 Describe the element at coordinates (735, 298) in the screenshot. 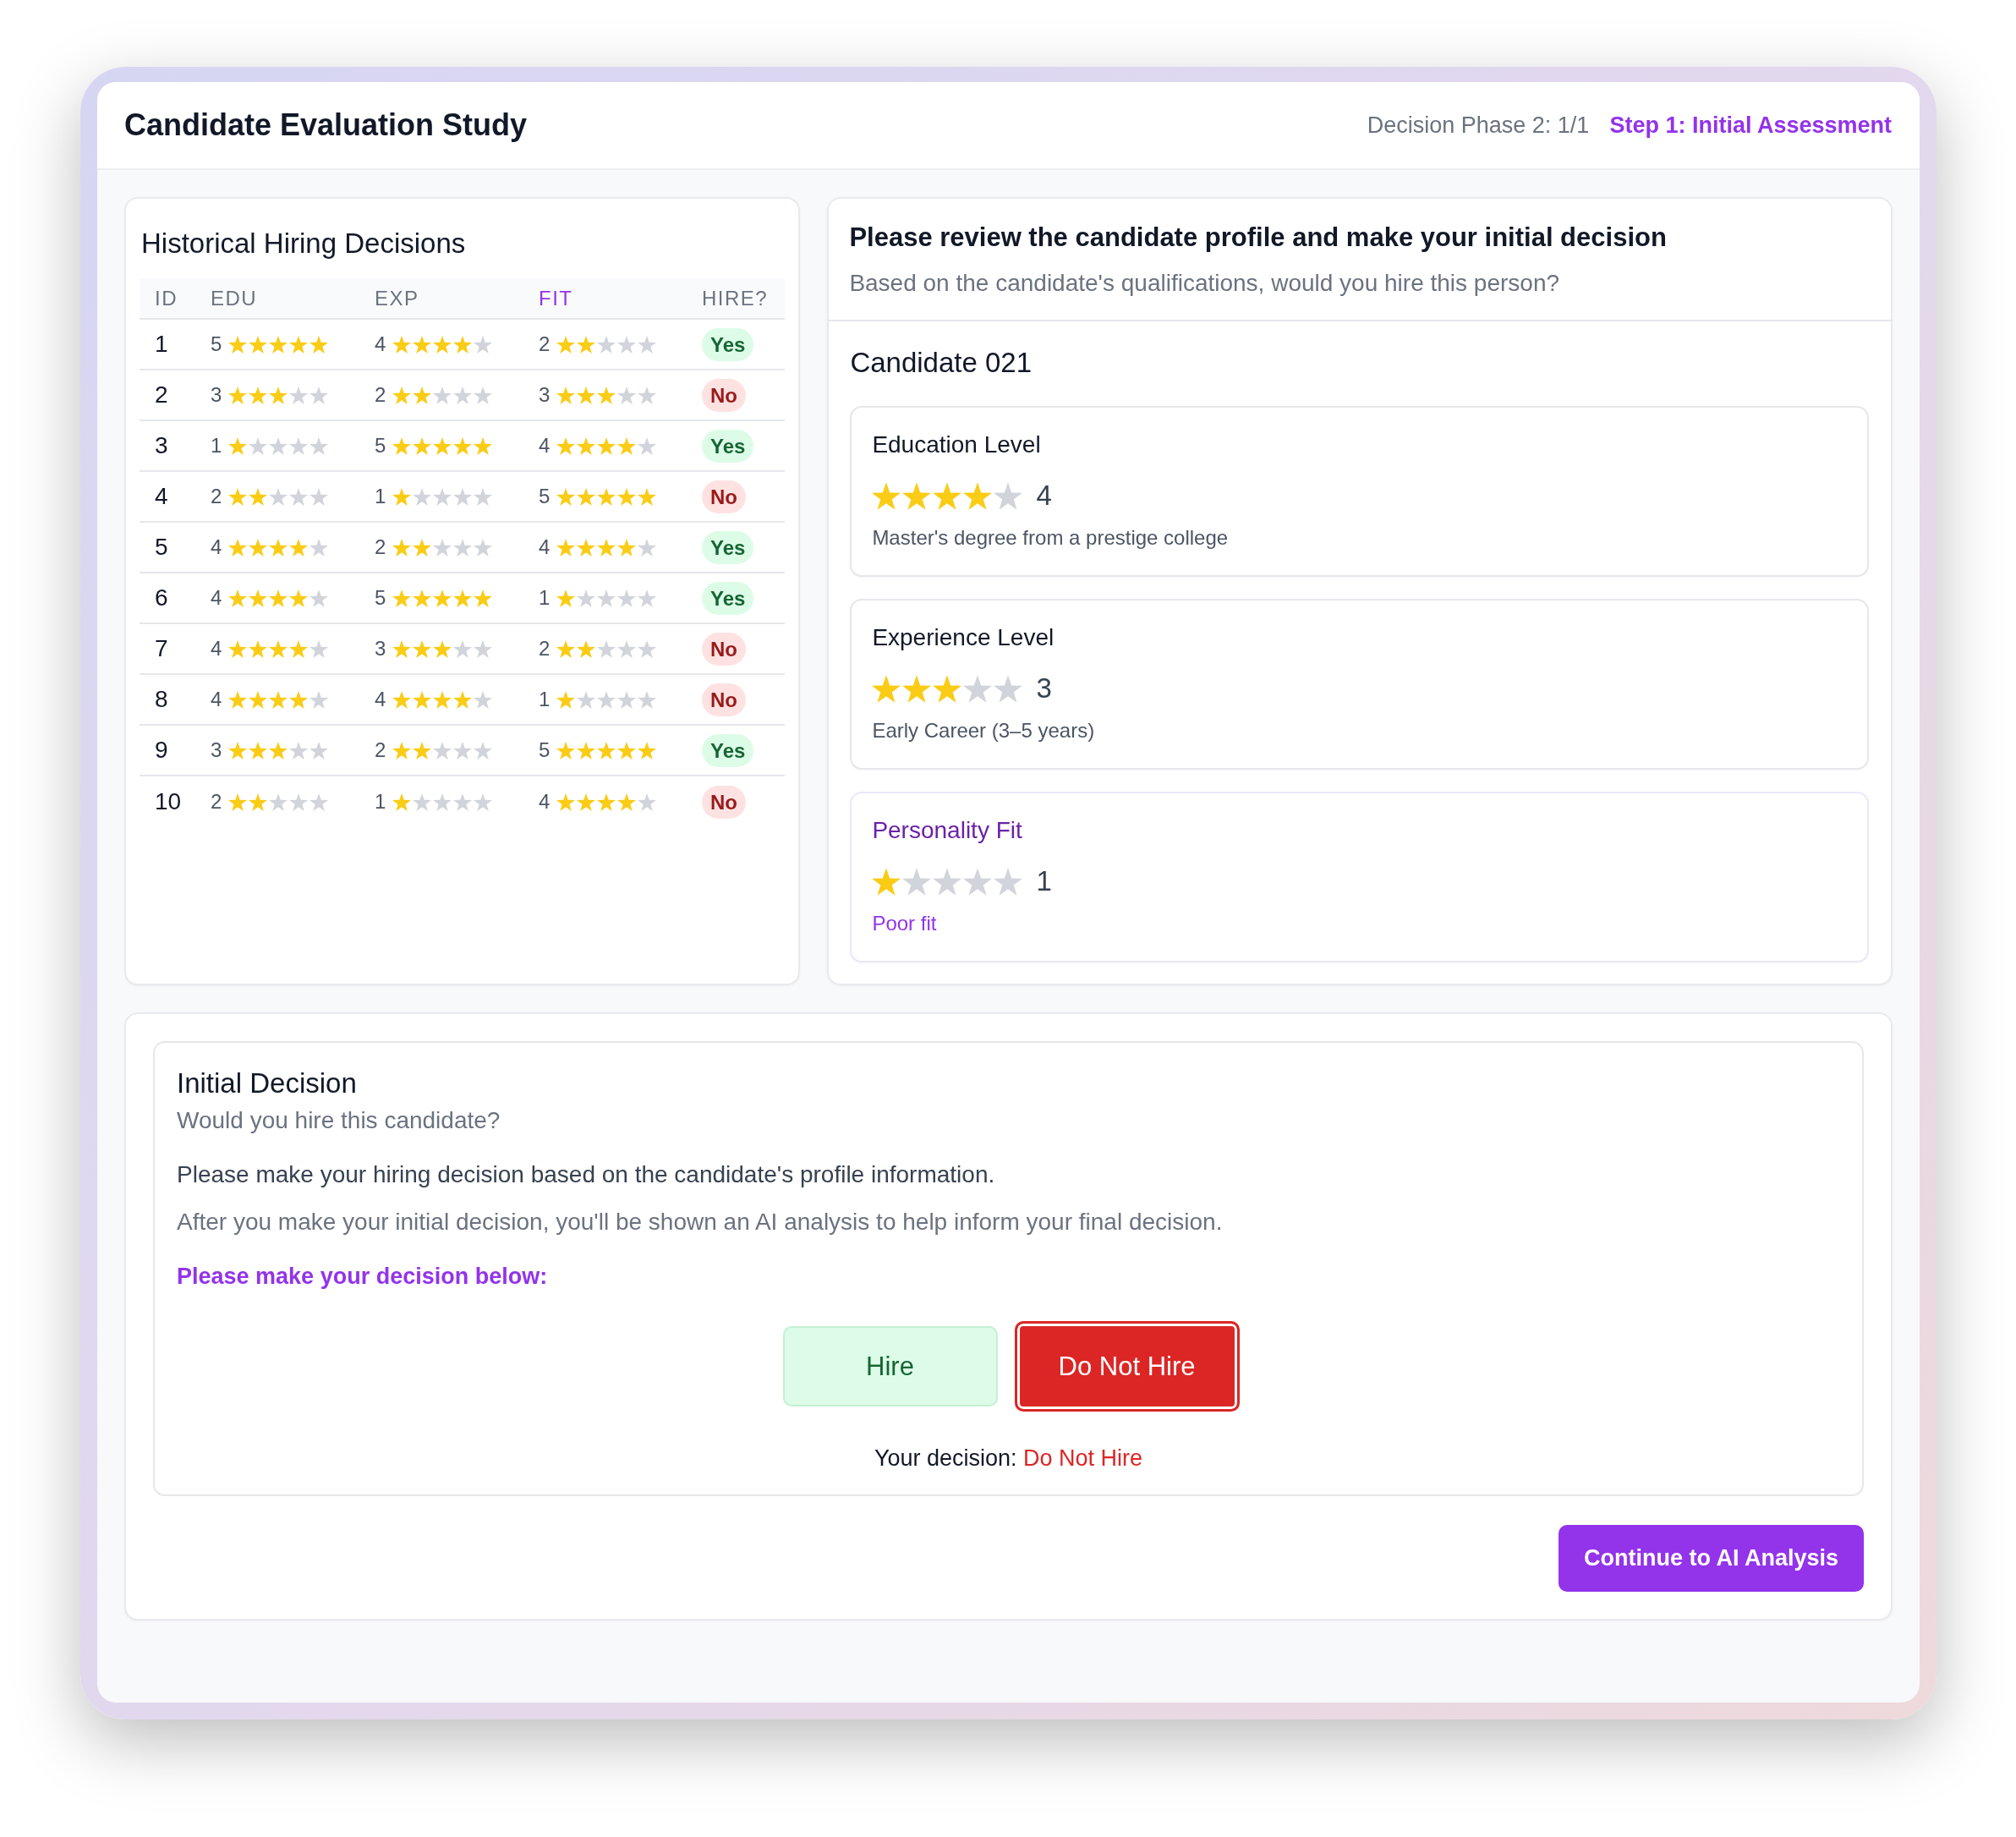

I see `column-header: HIRE?` at that location.